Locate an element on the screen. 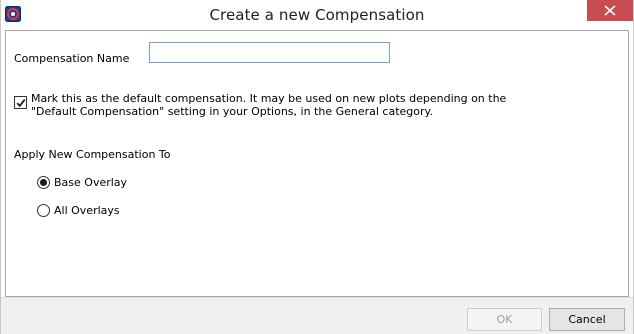 The image size is (634, 334). all-overlays-radio is located at coordinates (43, 210).